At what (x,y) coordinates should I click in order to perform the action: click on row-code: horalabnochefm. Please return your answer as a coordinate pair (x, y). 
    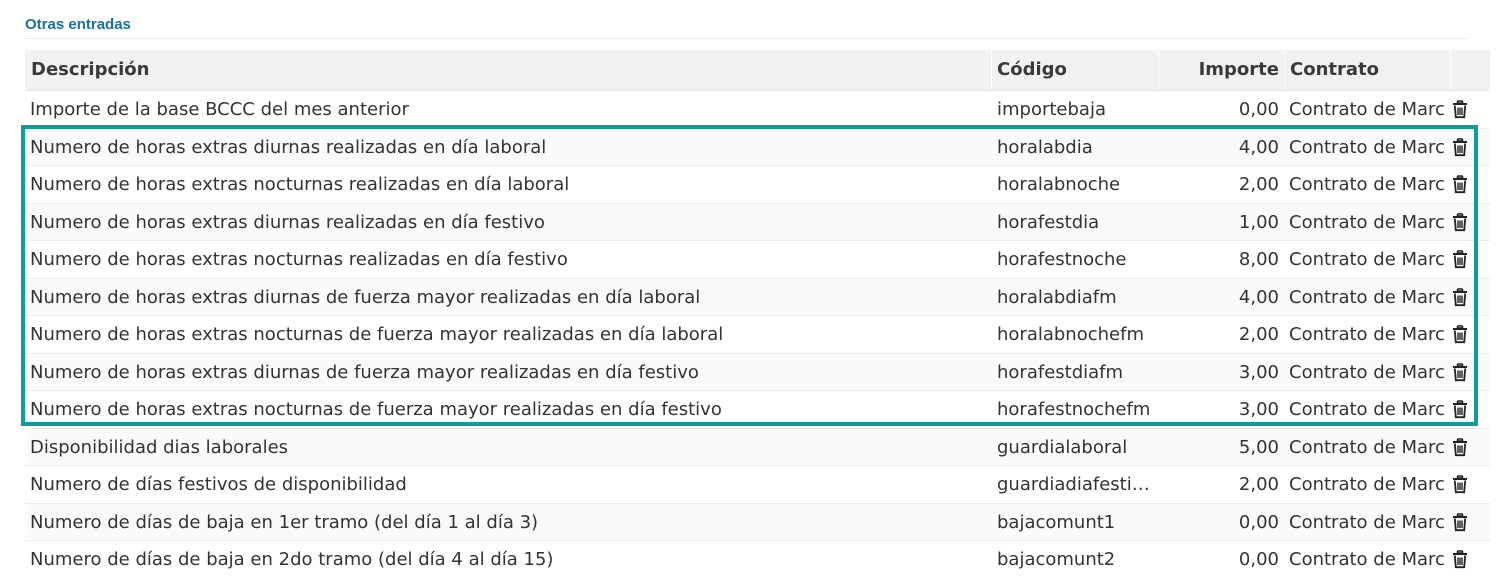
    Looking at the image, I should click on (1070, 334).